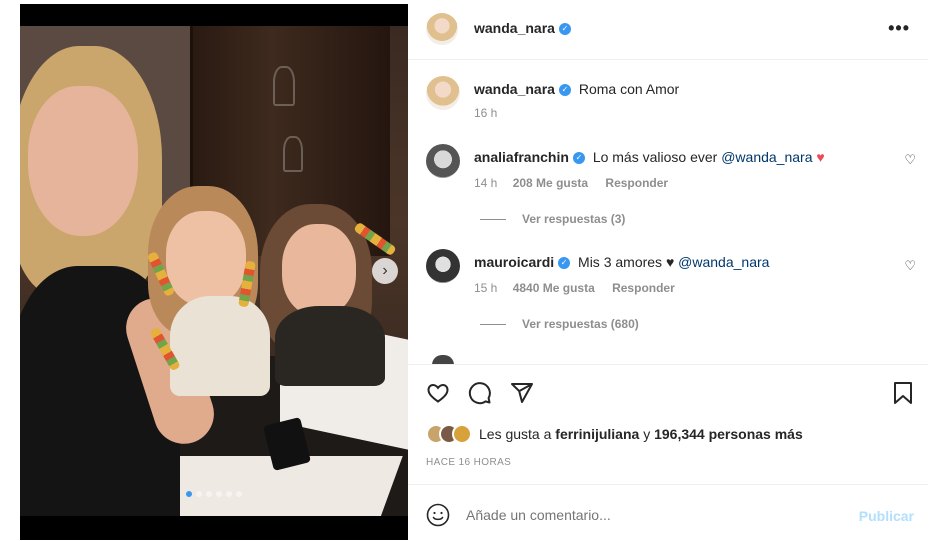 The width and height of the screenshot is (950, 541). Describe the element at coordinates (554, 288) in the screenshot. I see `comment-likes: 4840 Me gusta` at that location.